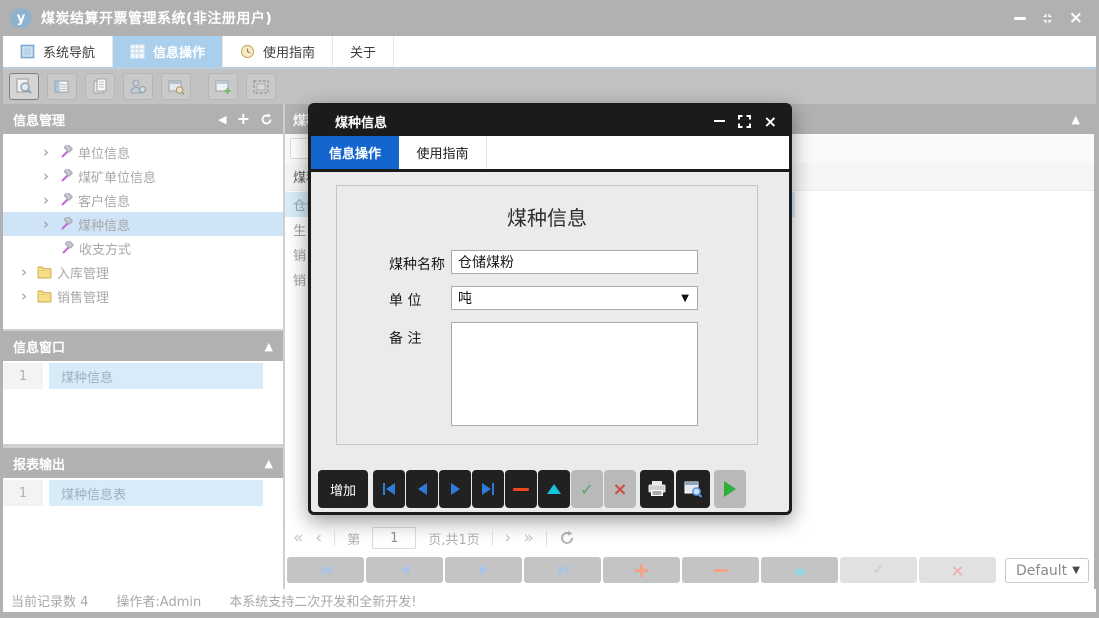 This screenshot has height=618, width=1099. Describe the element at coordinates (443, 152) in the screenshot. I see `dialog-tab-user-guide: 使用指南` at that location.